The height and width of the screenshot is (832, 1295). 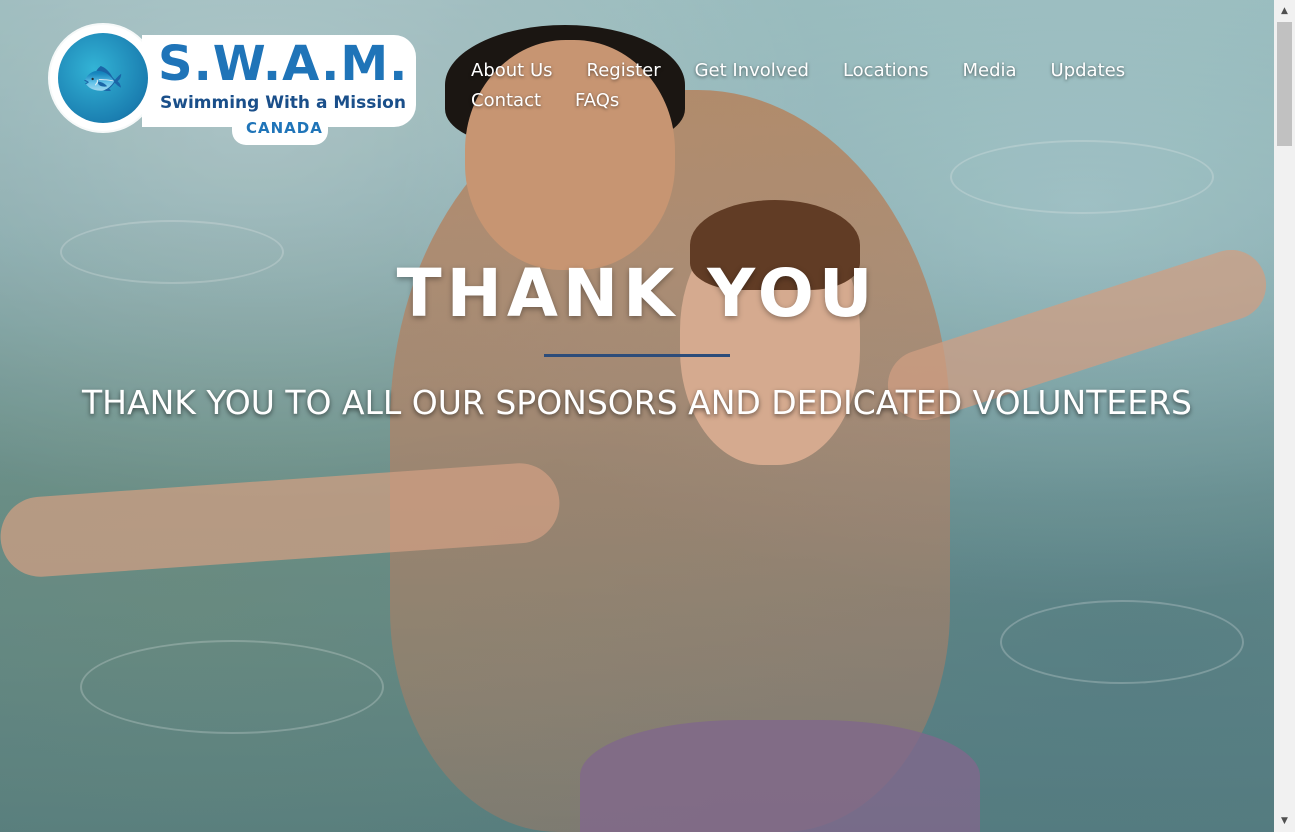 What do you see at coordinates (886, 70) in the screenshot?
I see `nav-link-locations: Locations` at bounding box center [886, 70].